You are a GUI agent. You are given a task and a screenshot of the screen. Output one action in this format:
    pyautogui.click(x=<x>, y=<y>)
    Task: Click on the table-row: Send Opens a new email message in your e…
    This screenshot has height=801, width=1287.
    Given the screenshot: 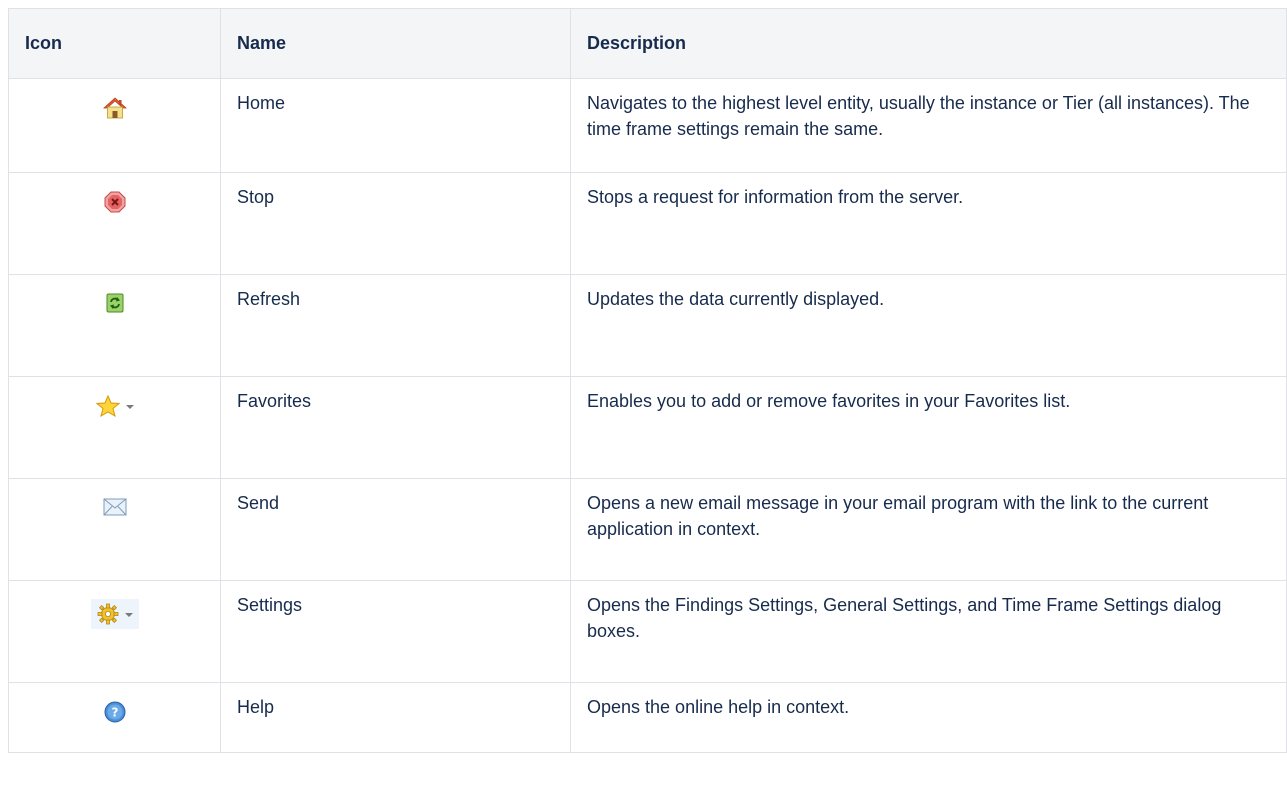 What is the action you would take?
    pyautogui.click(x=647, y=529)
    